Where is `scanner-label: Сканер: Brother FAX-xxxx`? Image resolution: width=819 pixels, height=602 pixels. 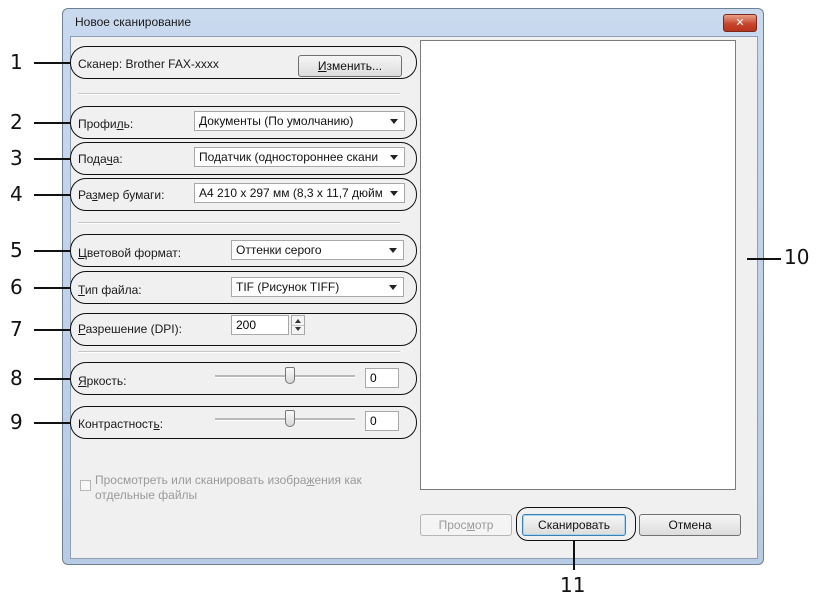
scanner-label: Сканер: Brother FAX-xxxx is located at coordinates (148, 64).